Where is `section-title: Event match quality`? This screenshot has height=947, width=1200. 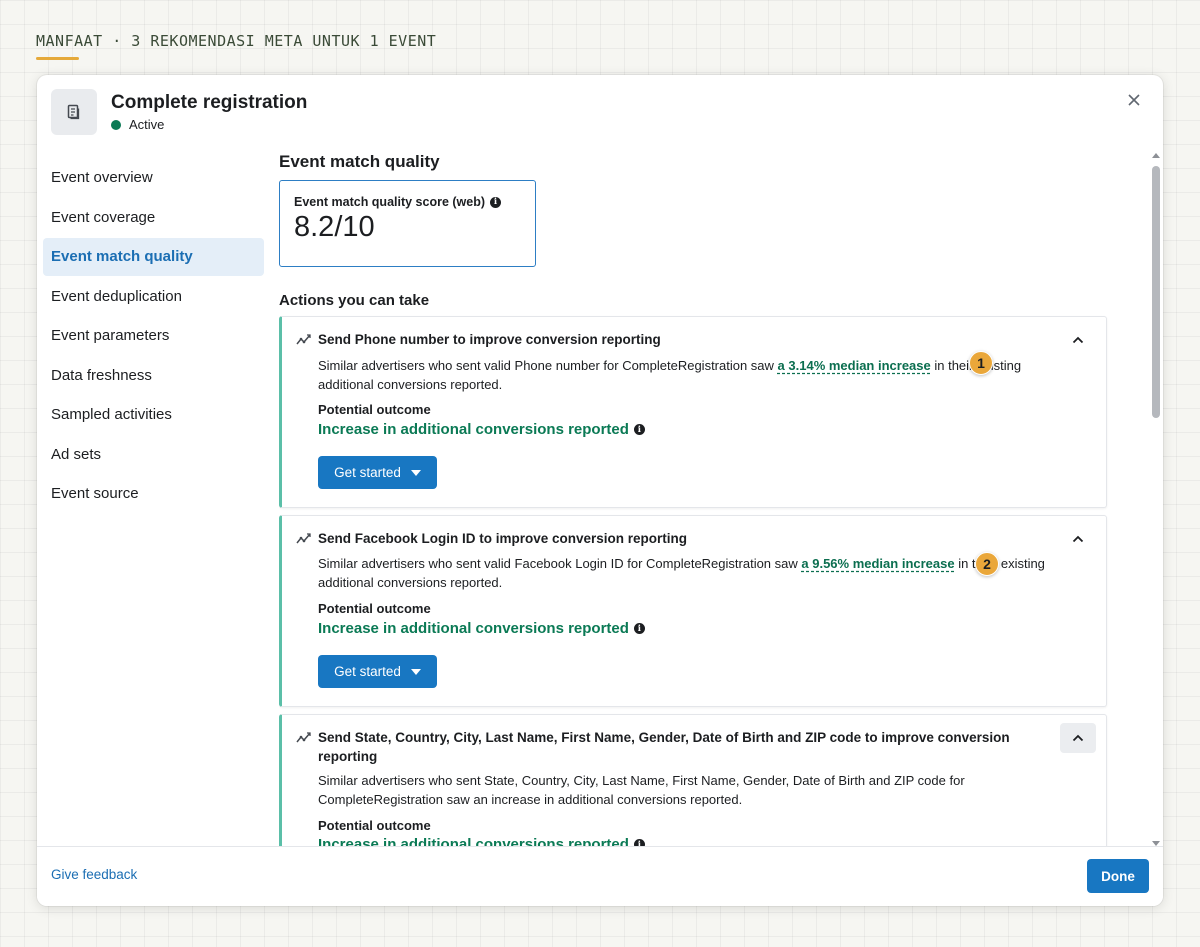 section-title: Event match quality is located at coordinates (359, 161).